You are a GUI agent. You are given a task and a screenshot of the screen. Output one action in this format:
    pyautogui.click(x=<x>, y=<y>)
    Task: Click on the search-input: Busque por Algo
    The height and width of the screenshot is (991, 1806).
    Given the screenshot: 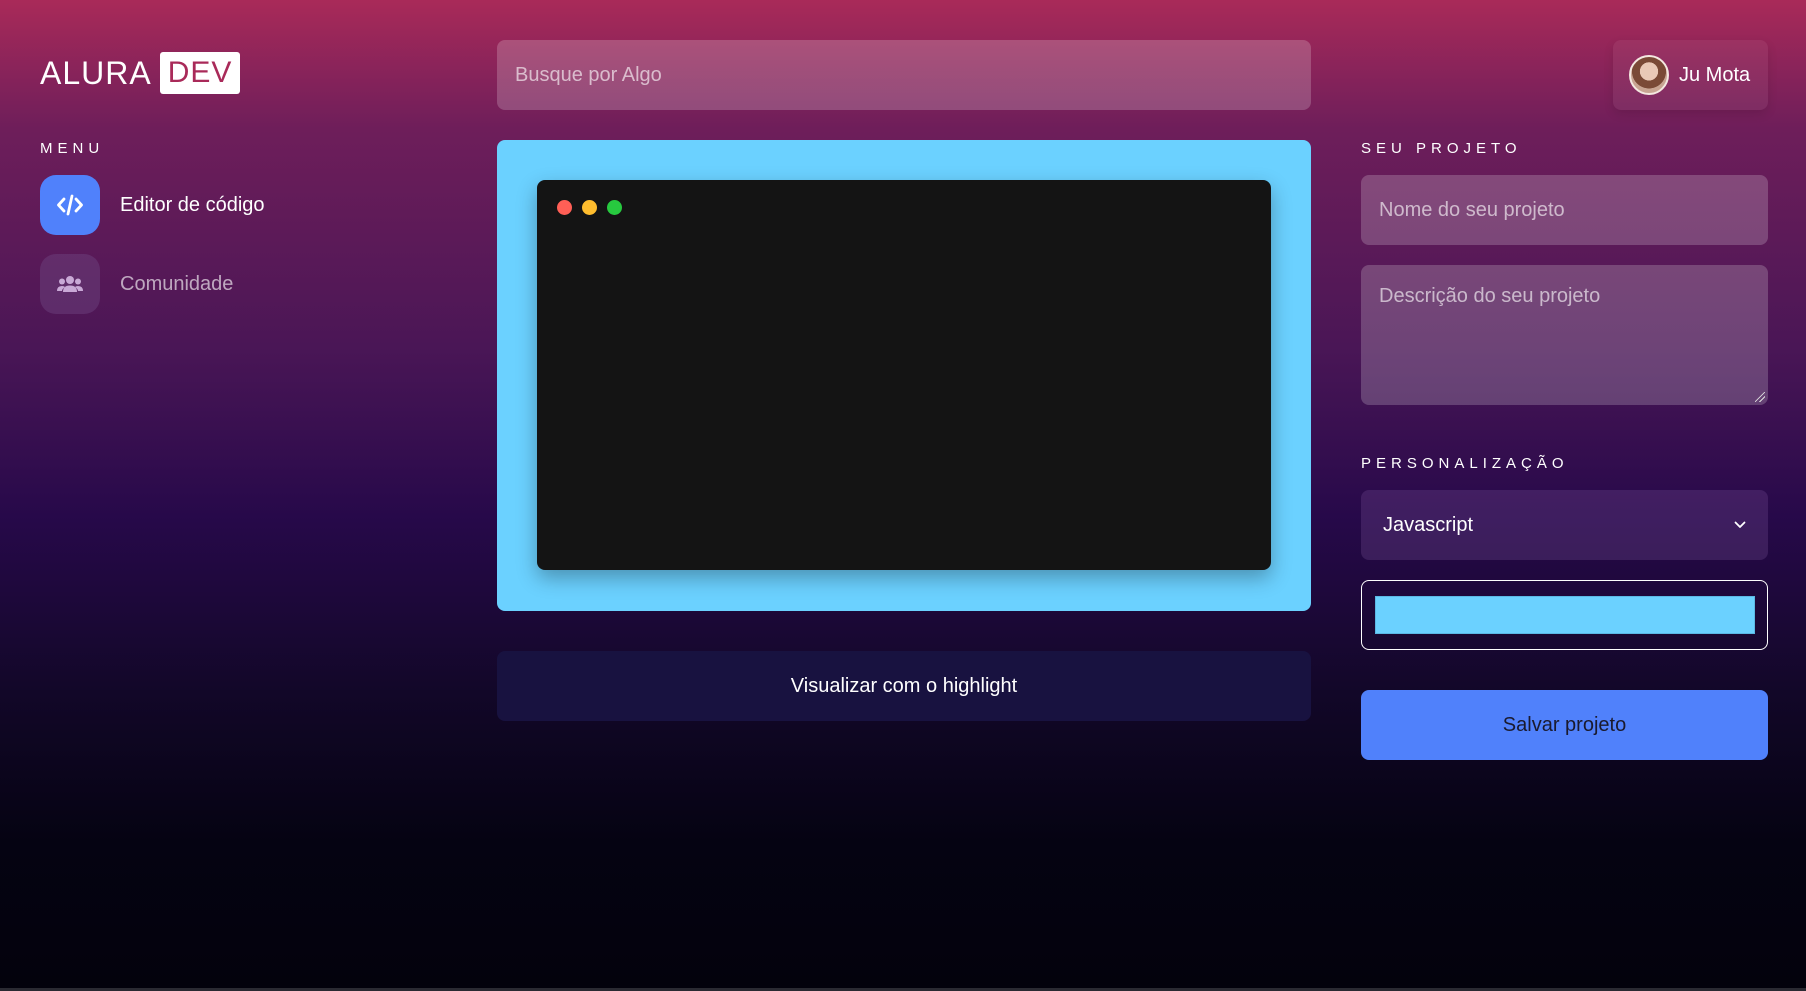 What is the action you would take?
    pyautogui.click(x=904, y=75)
    